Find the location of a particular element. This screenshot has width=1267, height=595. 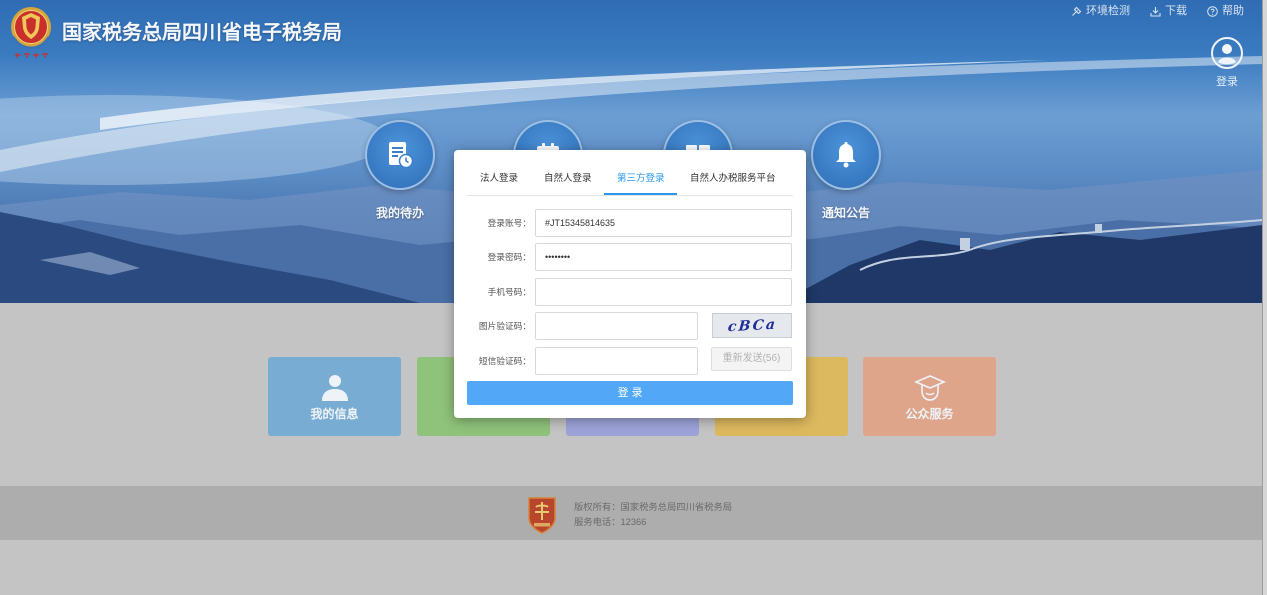

tile-public-service: 公众服务 is located at coordinates (929, 396).